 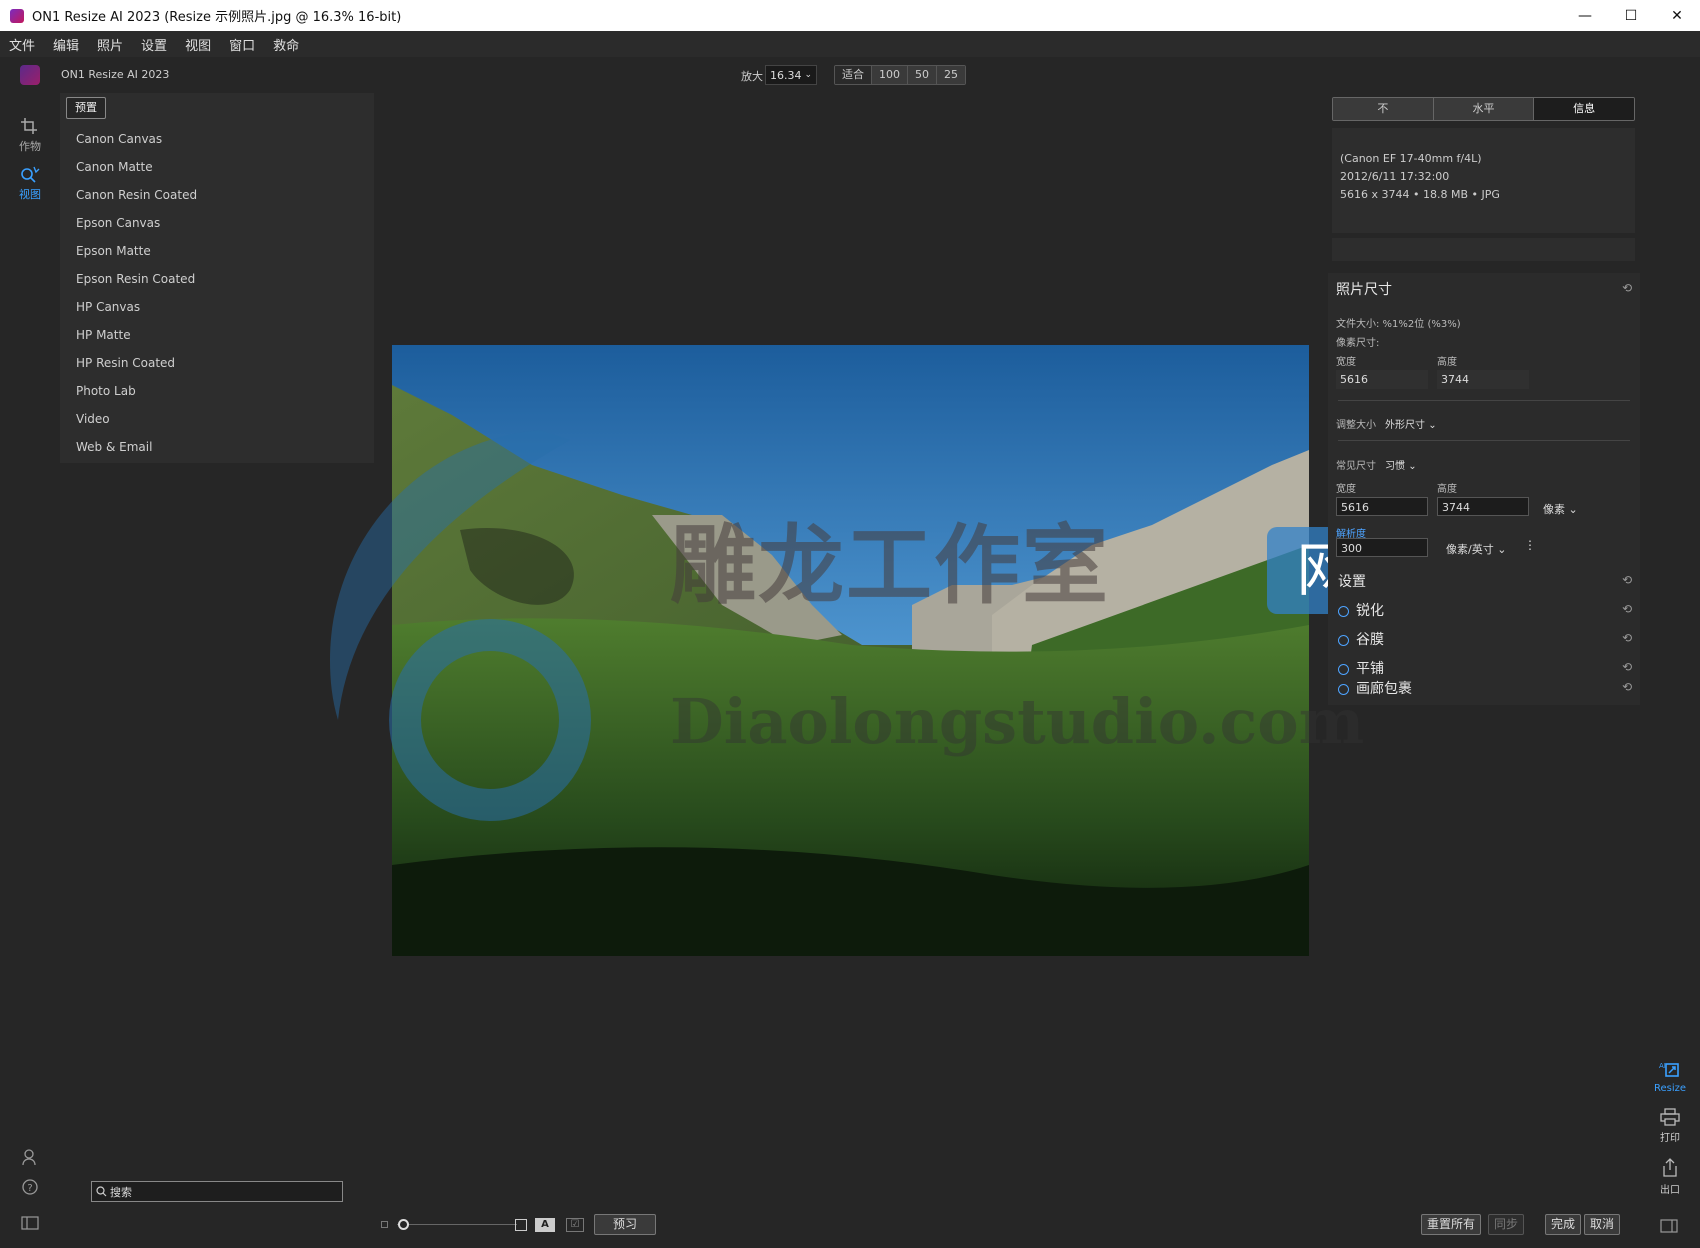 I want to click on done-button: 完成, so click(x=1563, y=1224).